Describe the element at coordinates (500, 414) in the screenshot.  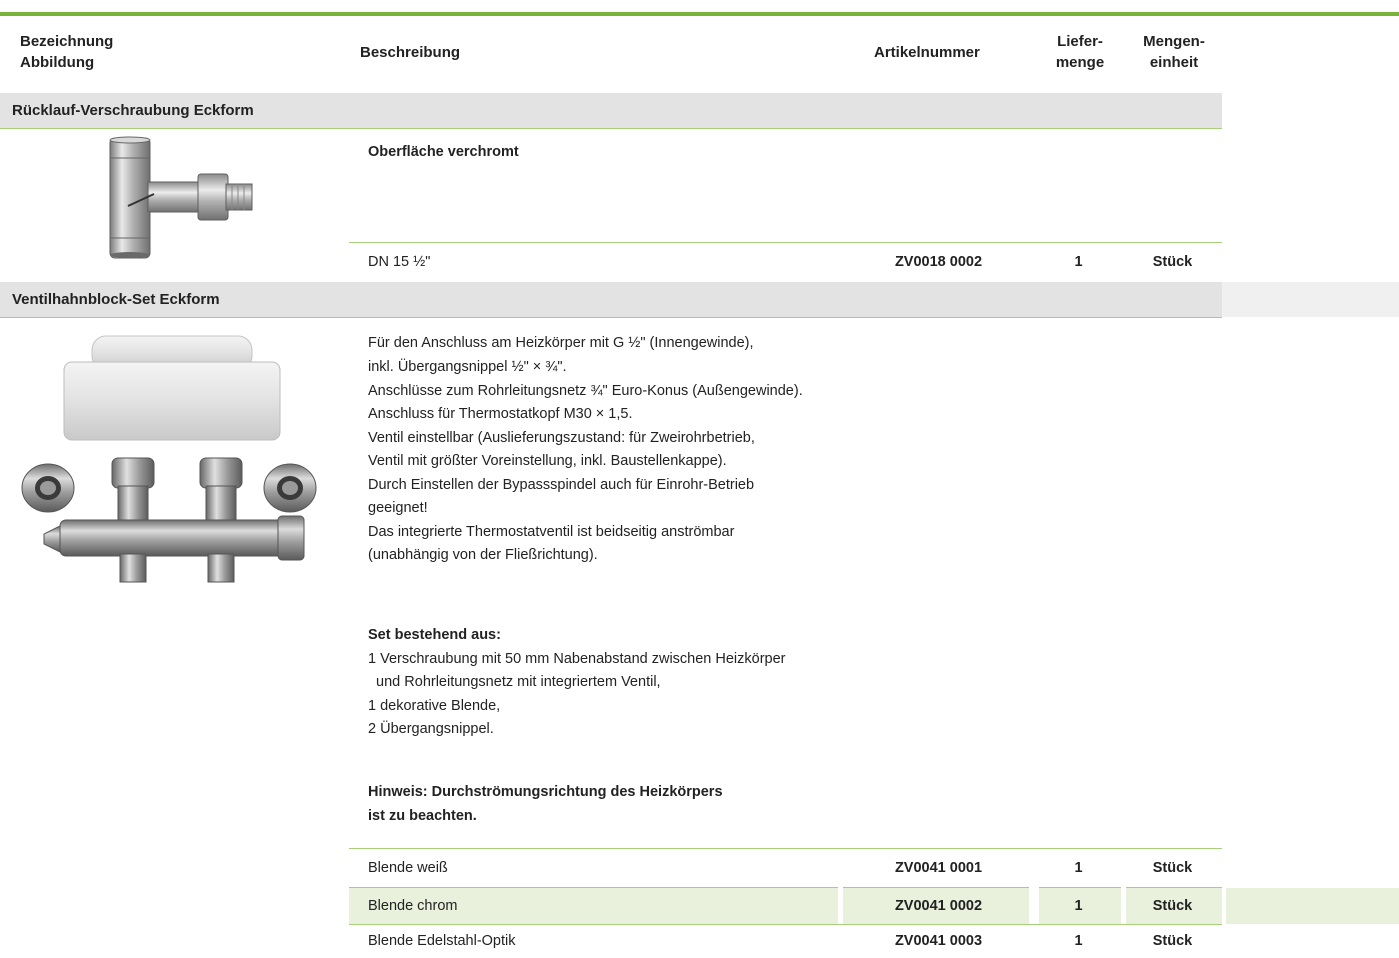
I see `description-line: Anschluss für Thermostatkopf M30 × 1,5.` at that location.